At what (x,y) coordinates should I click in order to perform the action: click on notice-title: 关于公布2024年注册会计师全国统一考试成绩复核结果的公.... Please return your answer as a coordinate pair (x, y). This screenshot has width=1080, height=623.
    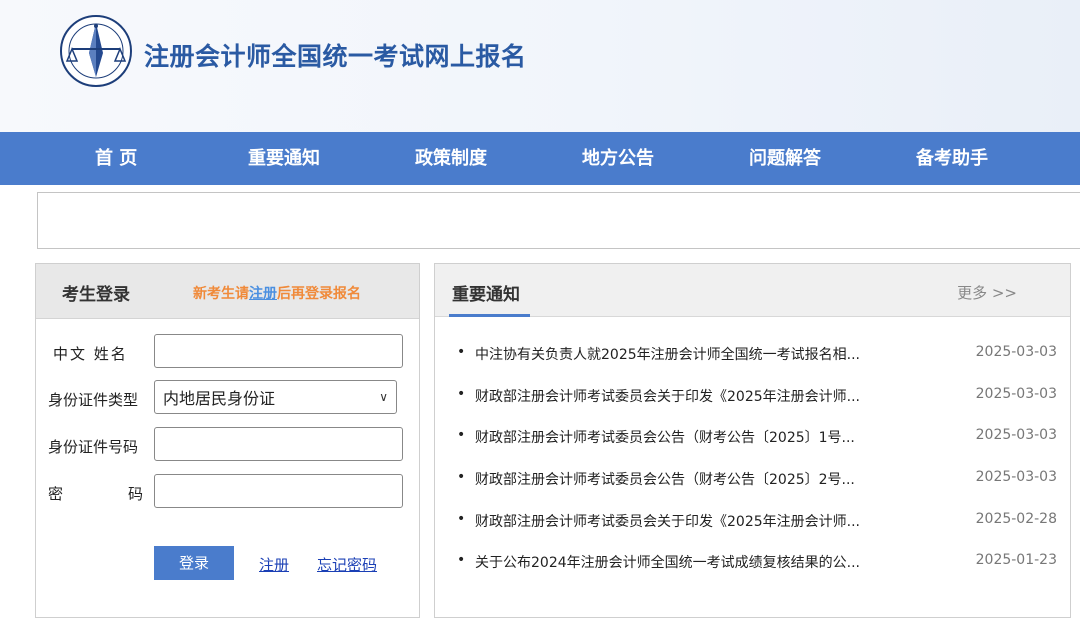
    Looking at the image, I should click on (667, 562).